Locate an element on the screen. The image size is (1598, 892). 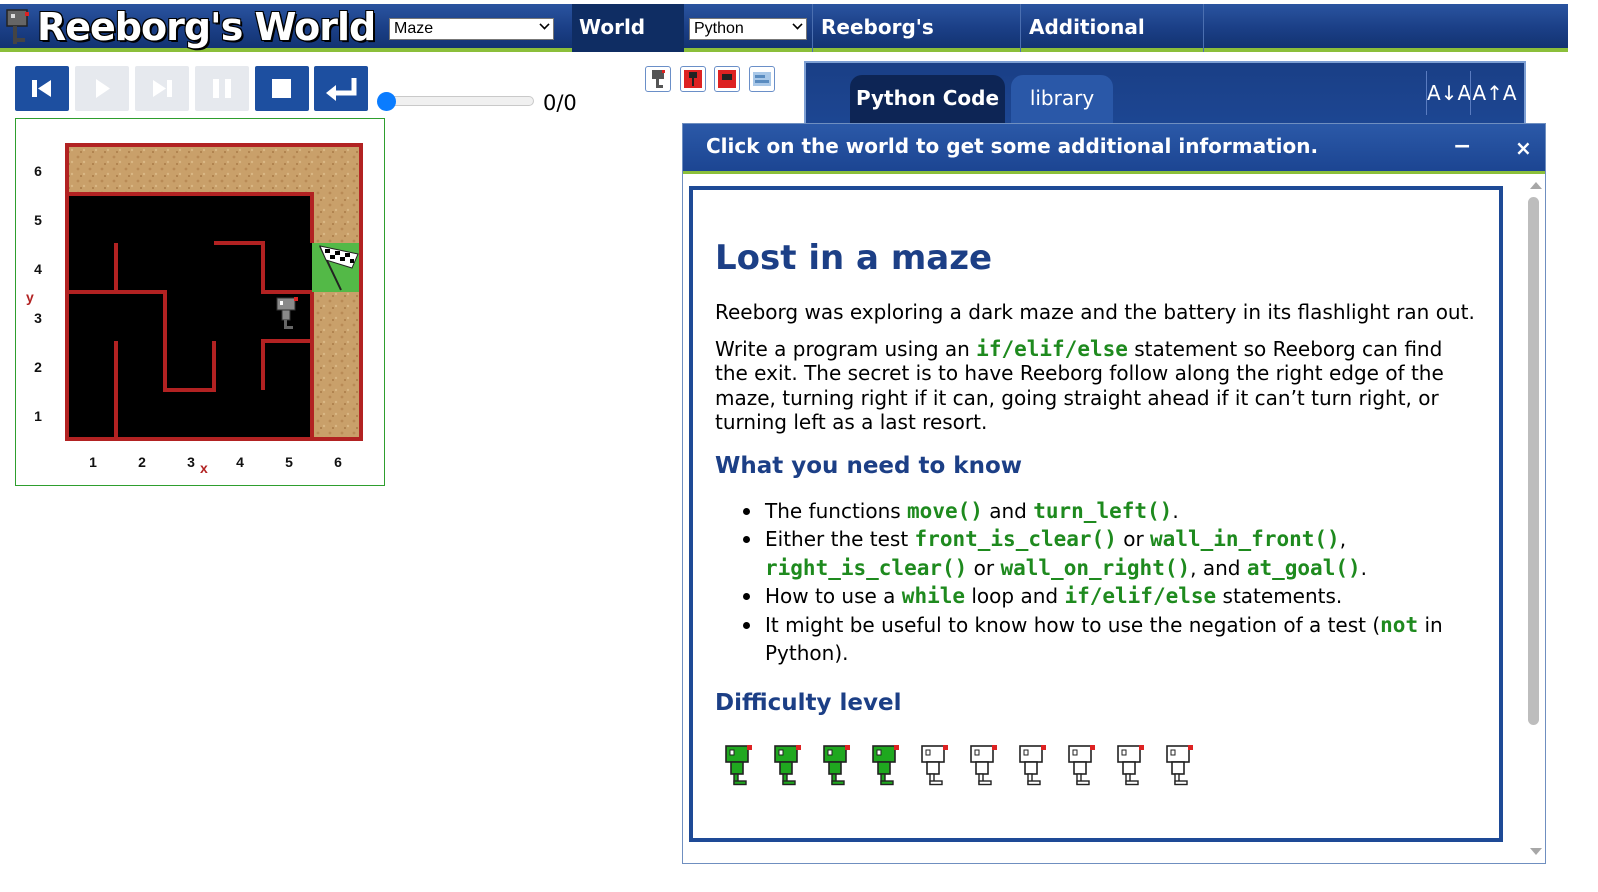
scrollbar-thumb is located at coordinates (1533, 461).